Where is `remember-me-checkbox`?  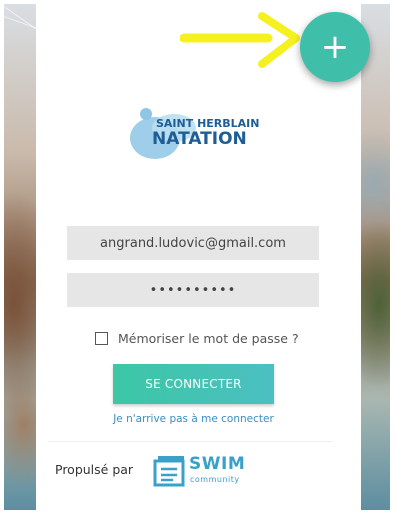 remember-me-checkbox is located at coordinates (101, 338).